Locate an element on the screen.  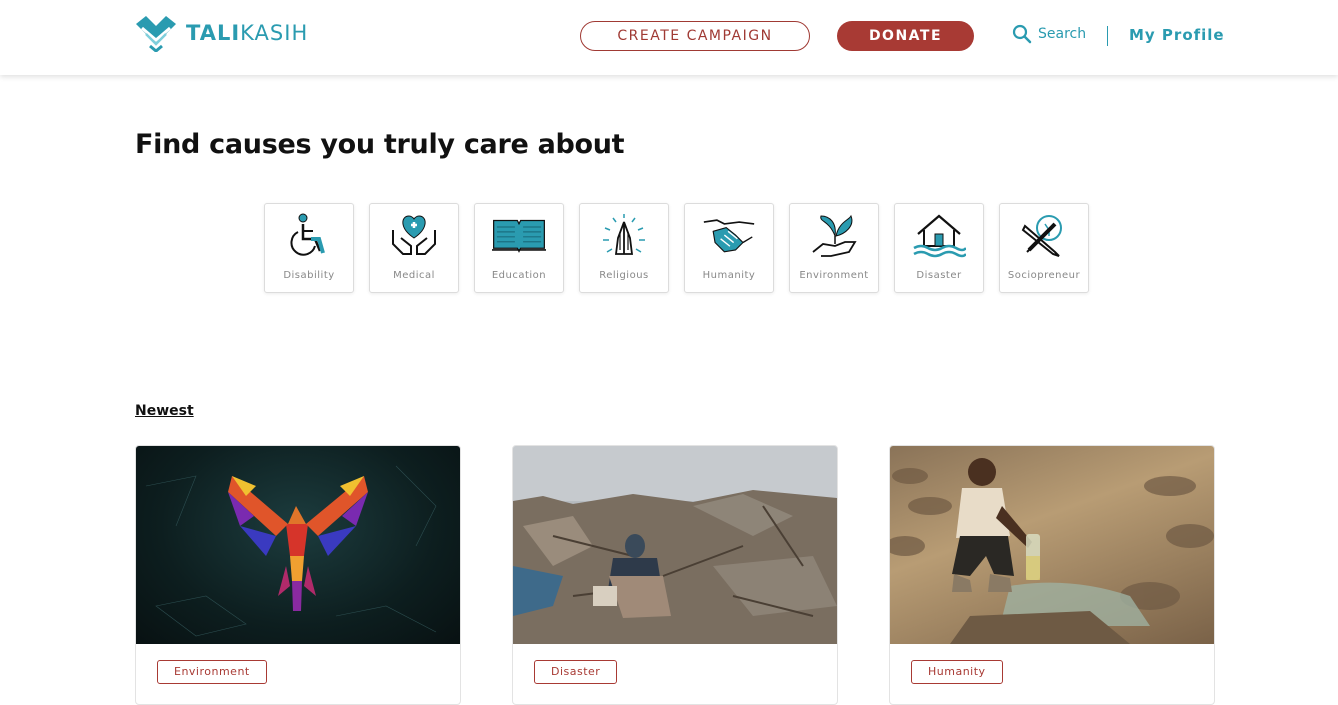
category-label: Education is located at coordinates (519, 275).